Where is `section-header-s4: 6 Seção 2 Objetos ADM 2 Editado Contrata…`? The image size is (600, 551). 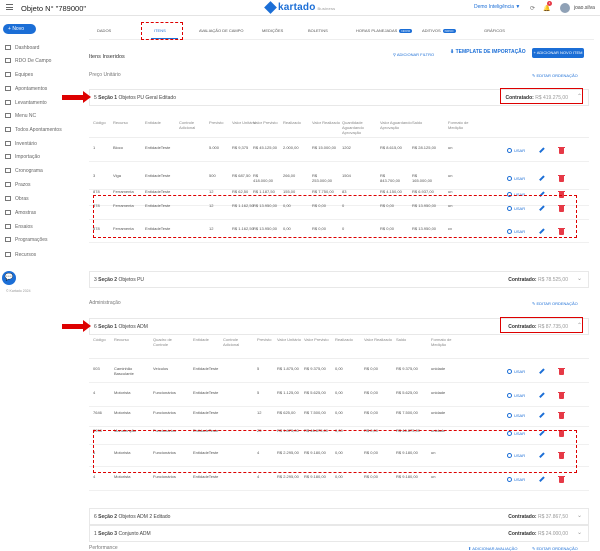
section-header-s4: 6 Seção 2 Objetos ADM 2 Editado Contrata… is located at coordinates (339, 516).